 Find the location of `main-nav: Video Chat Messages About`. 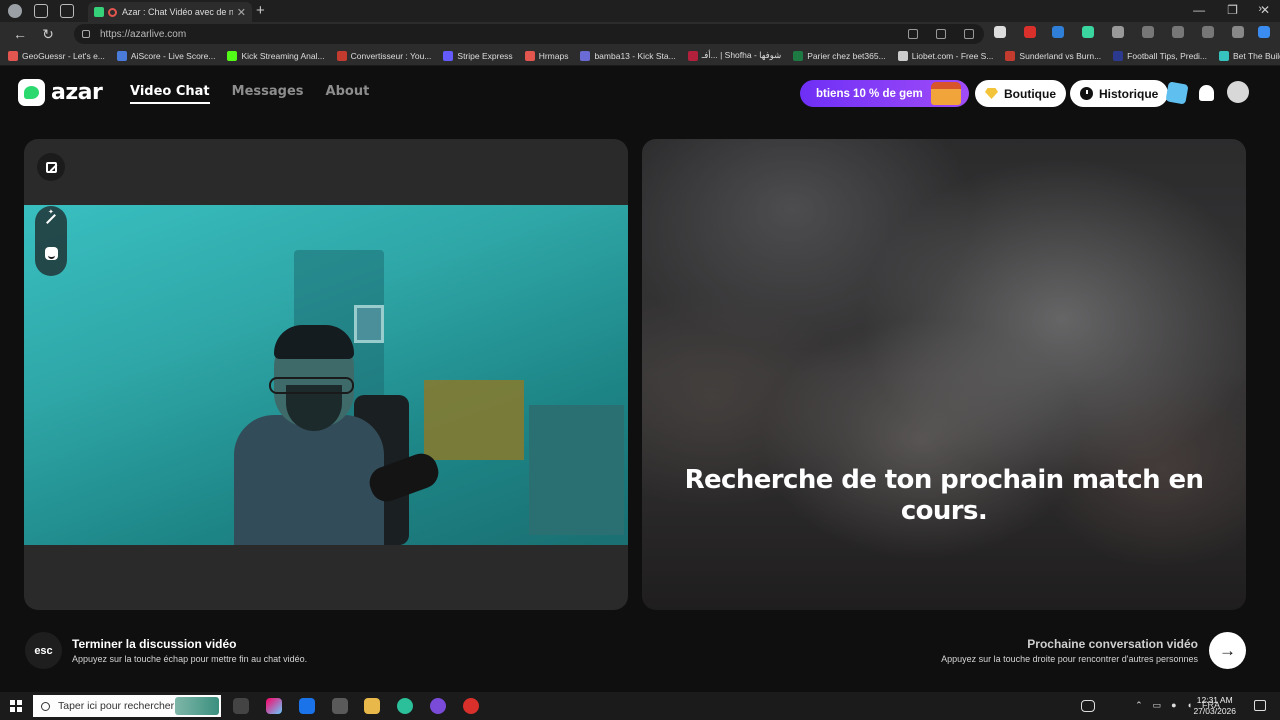

main-nav: Video Chat Messages About is located at coordinates (249, 94).